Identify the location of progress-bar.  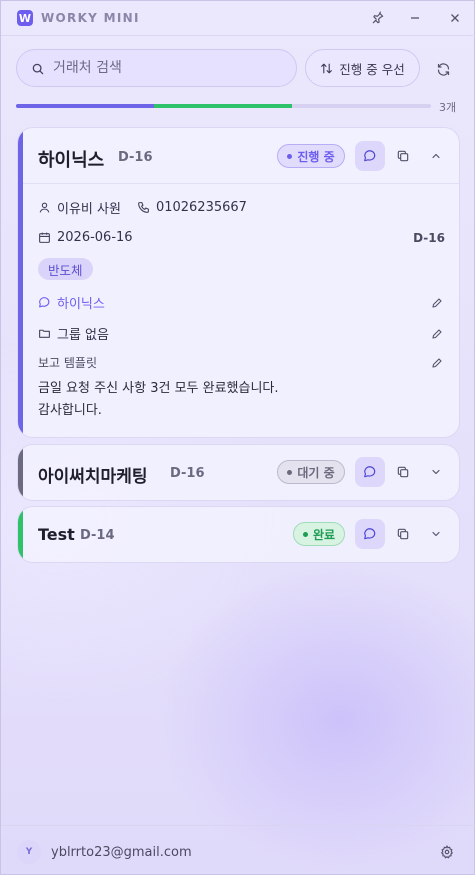
(223, 106).